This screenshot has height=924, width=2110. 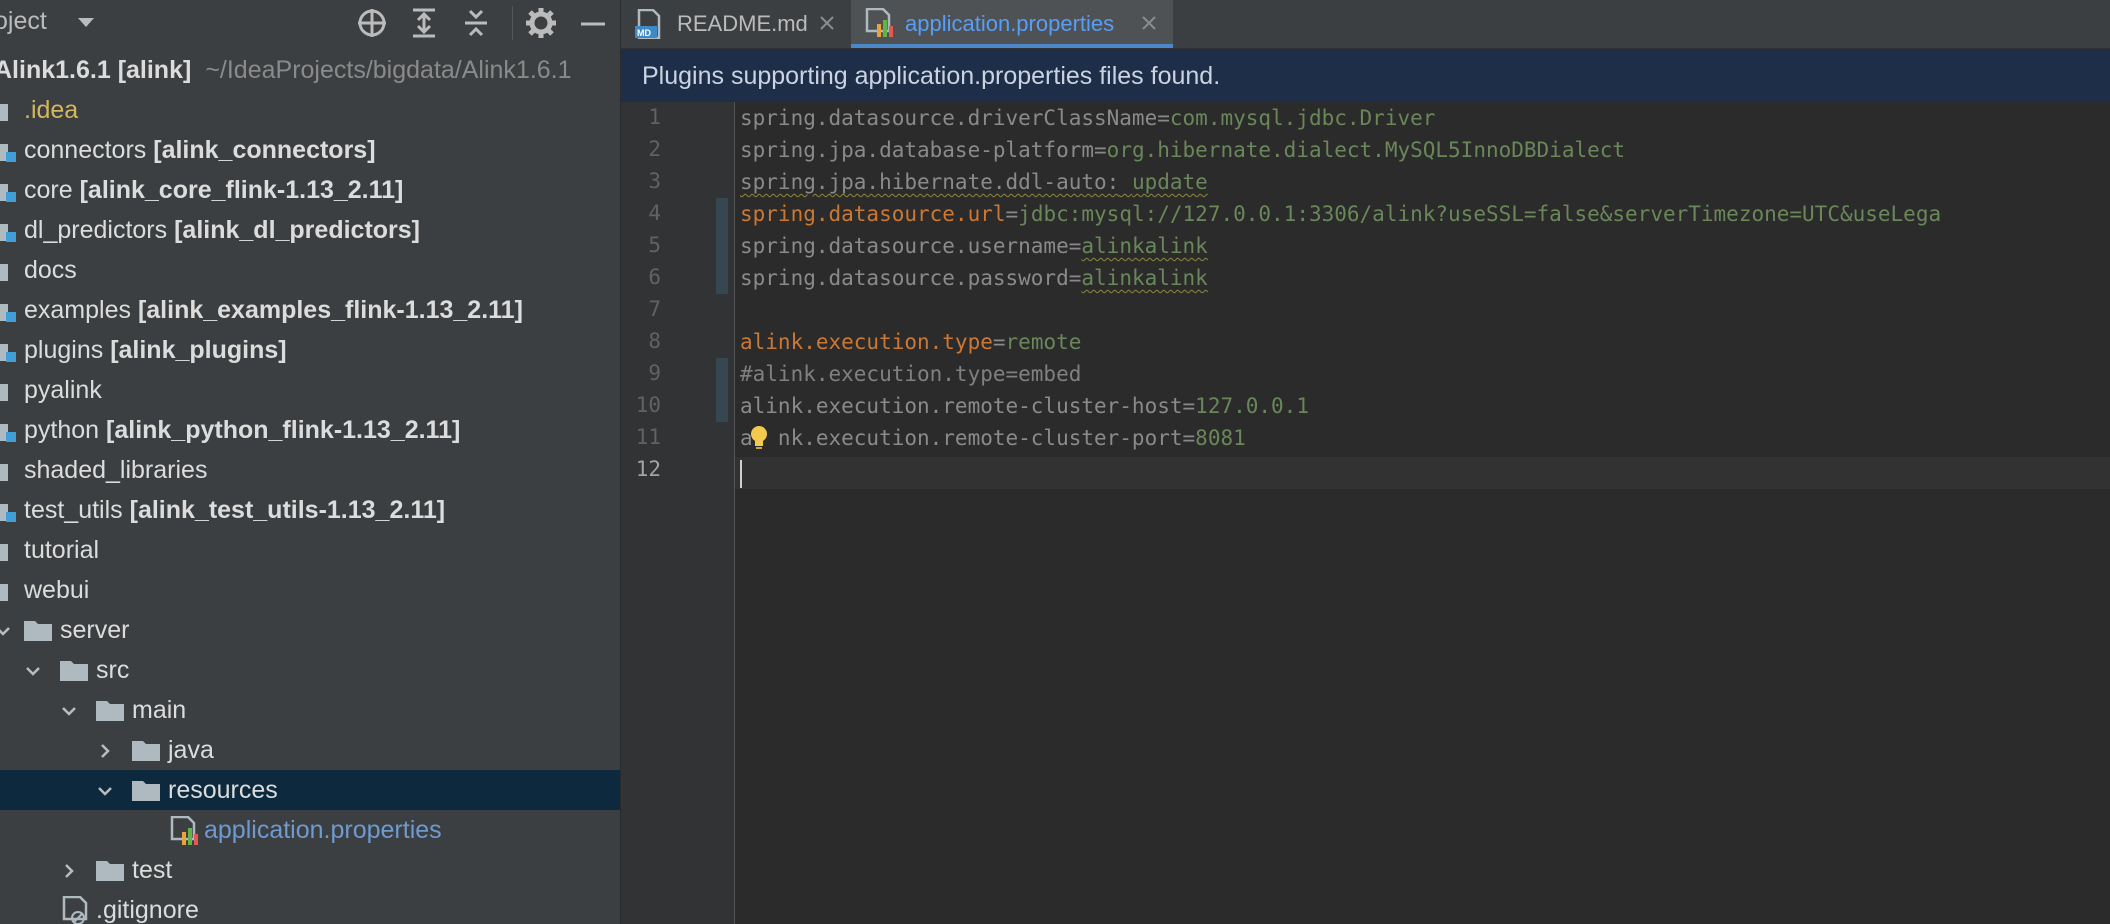 What do you see at coordinates (146, 750) in the screenshot?
I see `source-folder-icon` at bounding box center [146, 750].